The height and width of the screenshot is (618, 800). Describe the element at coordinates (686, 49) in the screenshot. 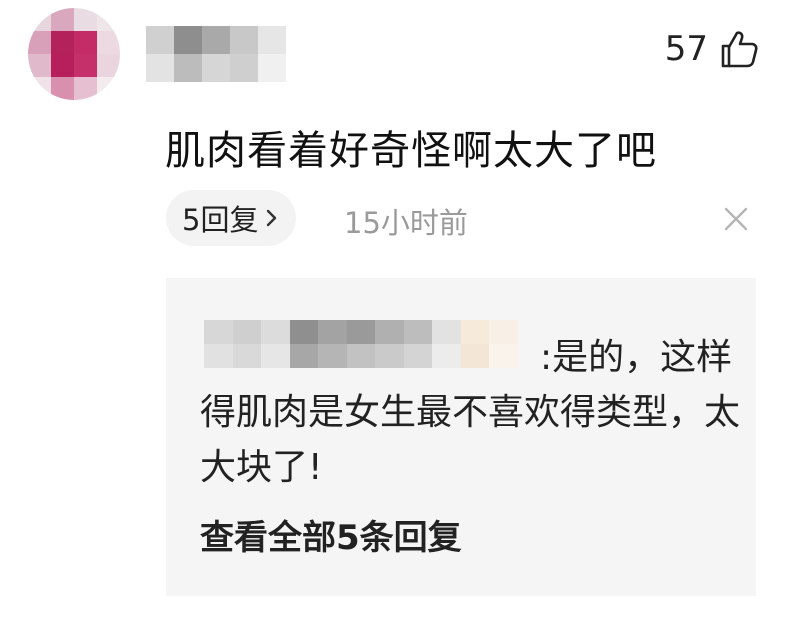

I see `like-count: 57` at that location.